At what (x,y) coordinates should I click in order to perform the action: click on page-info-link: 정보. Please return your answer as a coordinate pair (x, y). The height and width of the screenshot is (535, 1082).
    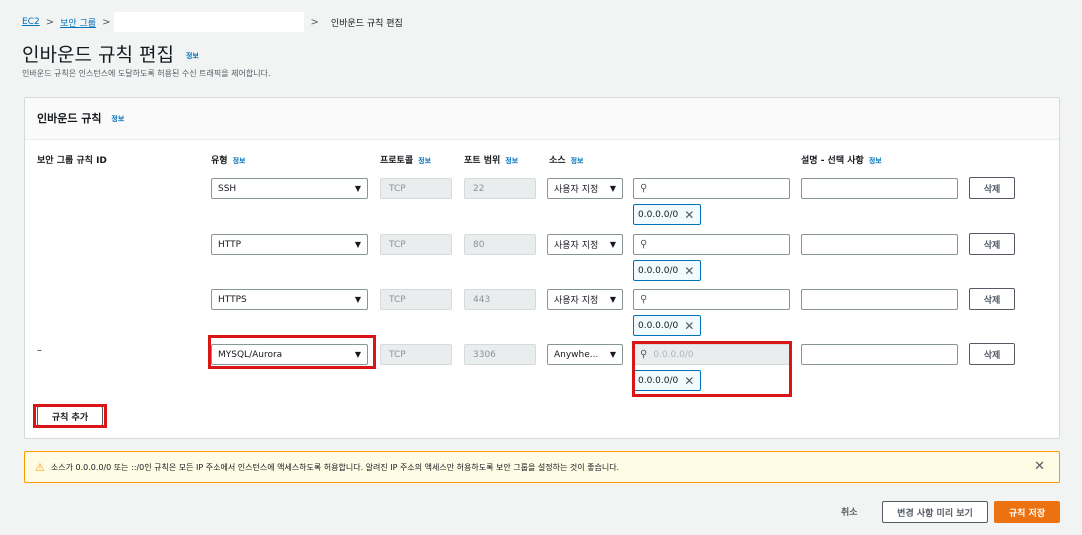
    Looking at the image, I should click on (192, 56).